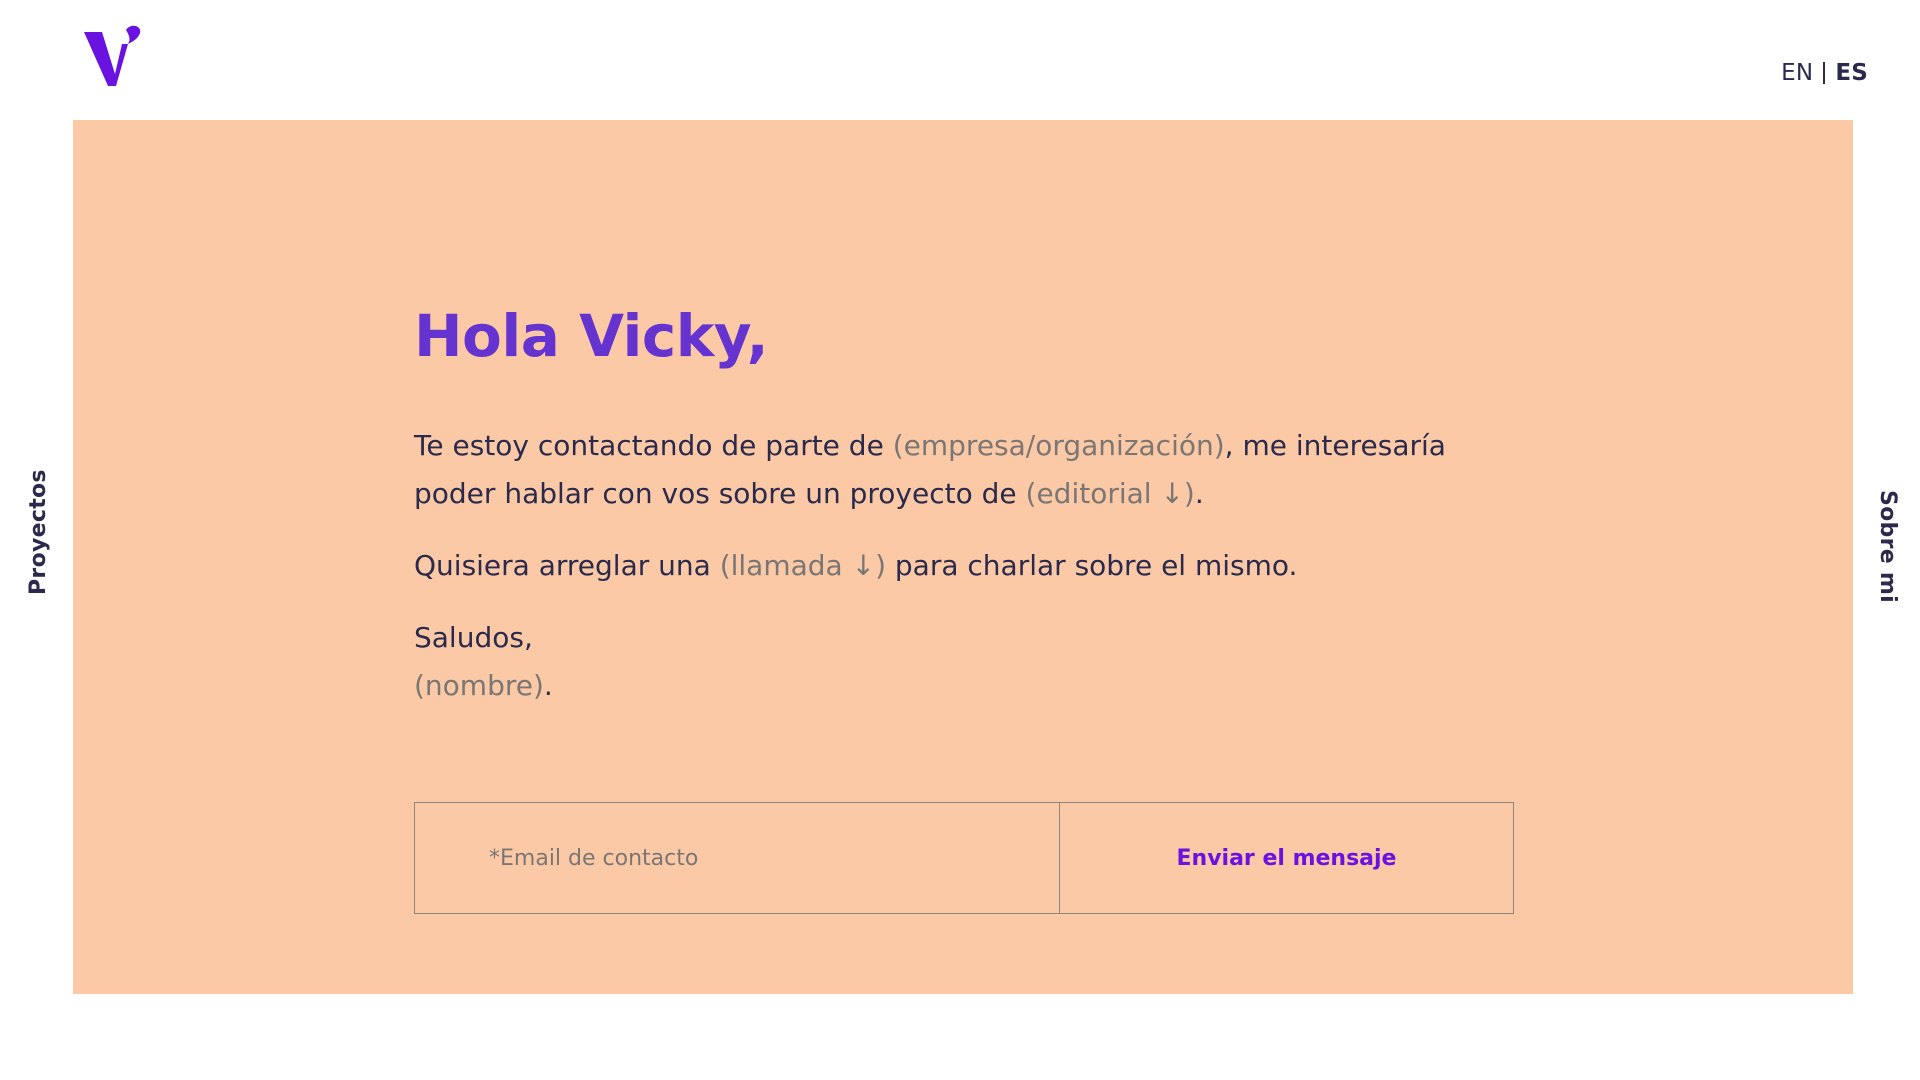  Describe the element at coordinates (964, 662) in the screenshot. I see `message-closing: Saludos, (nombre).` at that location.